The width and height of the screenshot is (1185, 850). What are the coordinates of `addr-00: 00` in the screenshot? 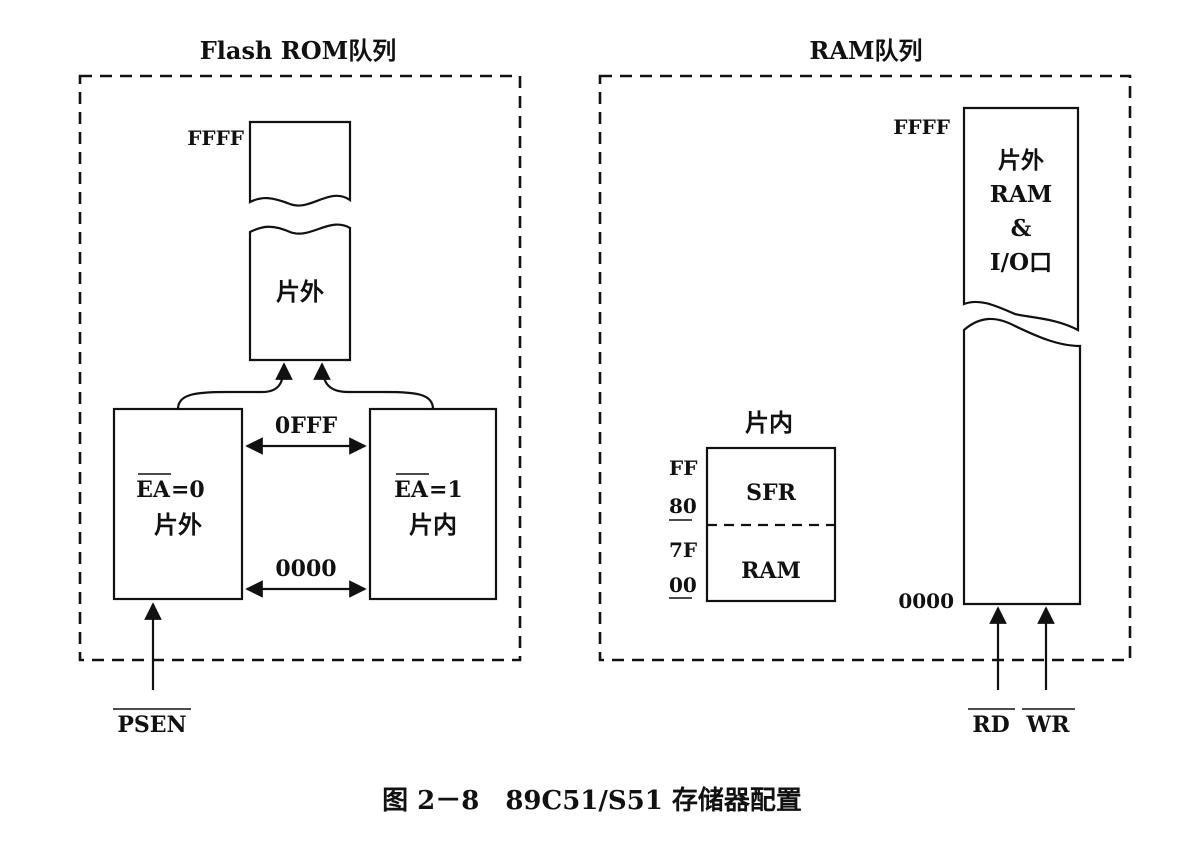 It's located at (683, 585).